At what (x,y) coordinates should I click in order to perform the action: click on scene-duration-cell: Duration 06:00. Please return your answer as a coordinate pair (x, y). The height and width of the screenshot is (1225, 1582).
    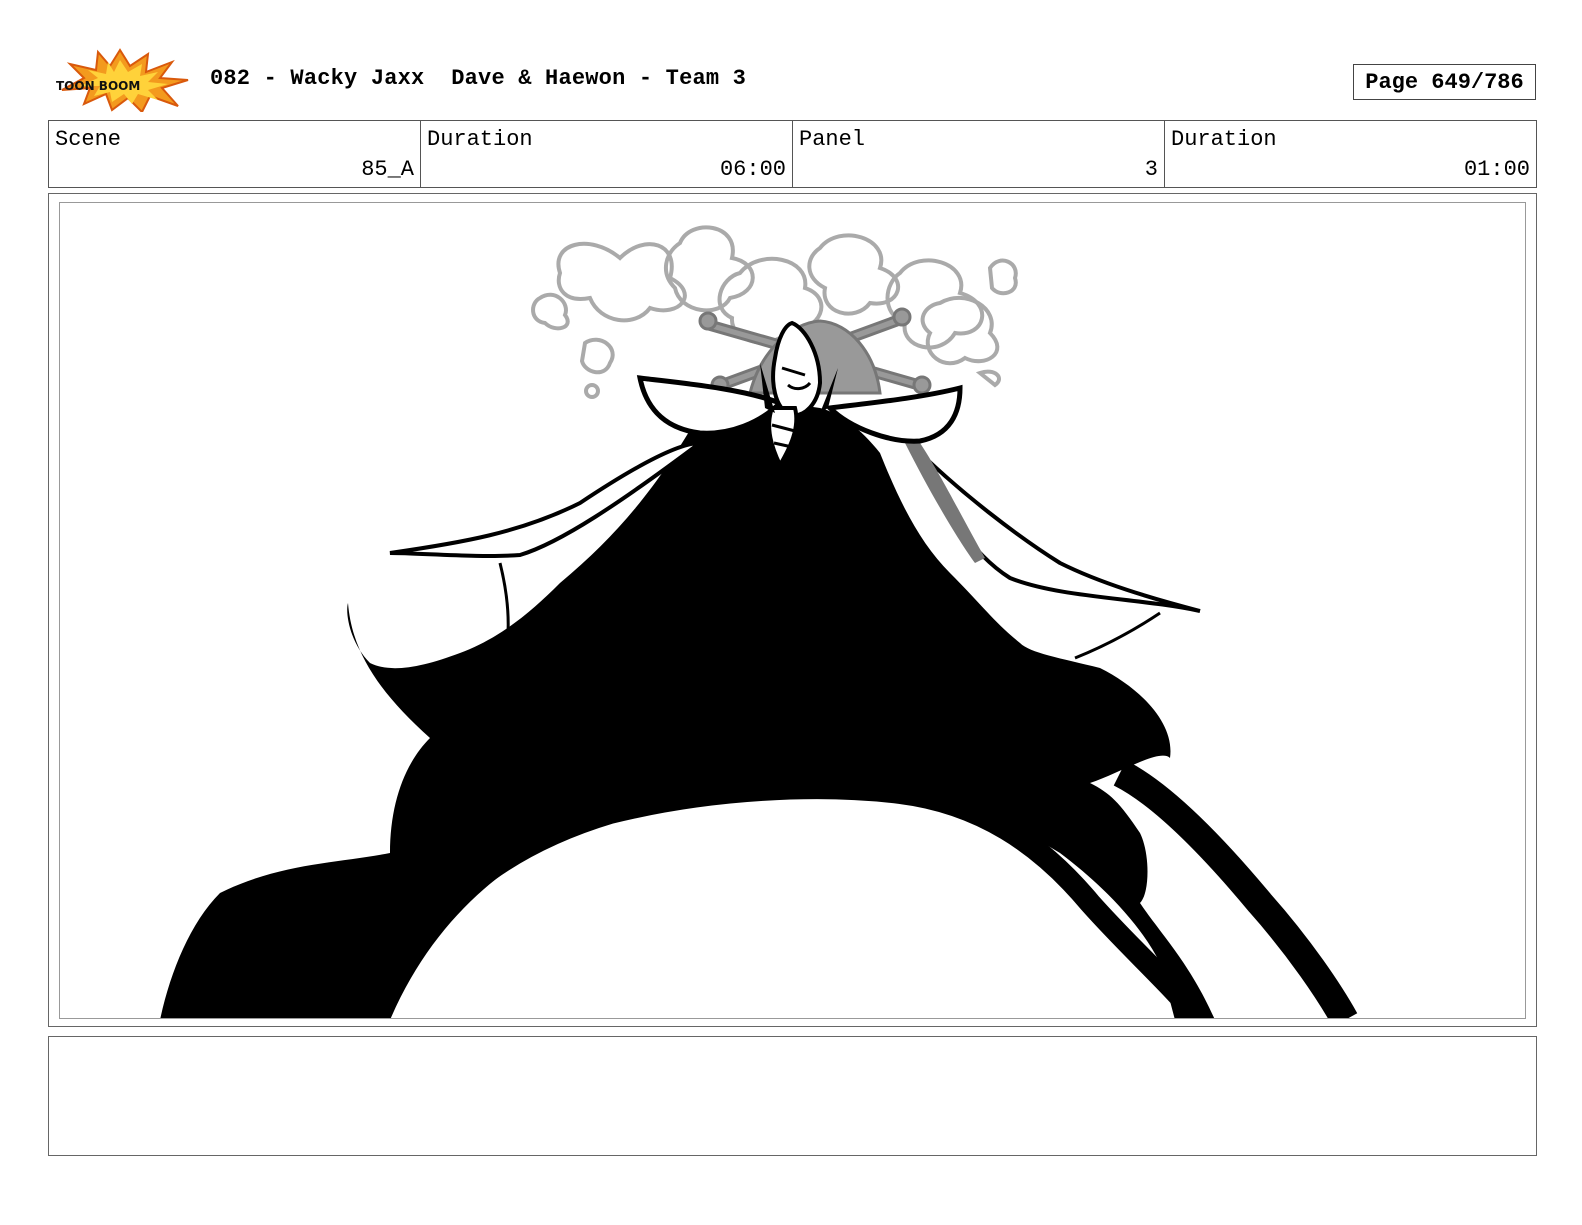
    Looking at the image, I should click on (607, 154).